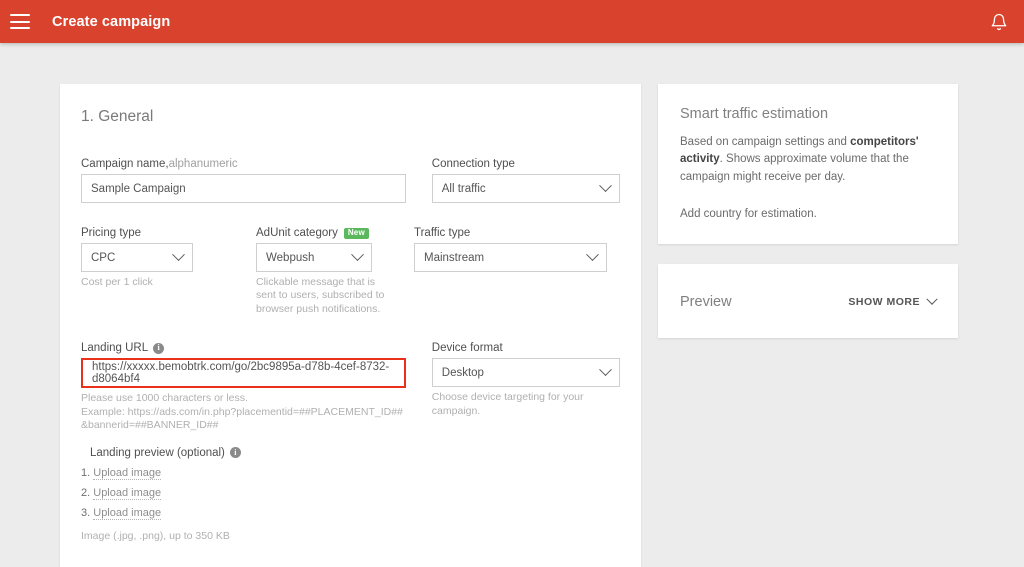 This screenshot has width=1024, height=567. What do you see at coordinates (117, 282) in the screenshot?
I see `pricing-type-hint: Cost per 1 click` at bounding box center [117, 282].